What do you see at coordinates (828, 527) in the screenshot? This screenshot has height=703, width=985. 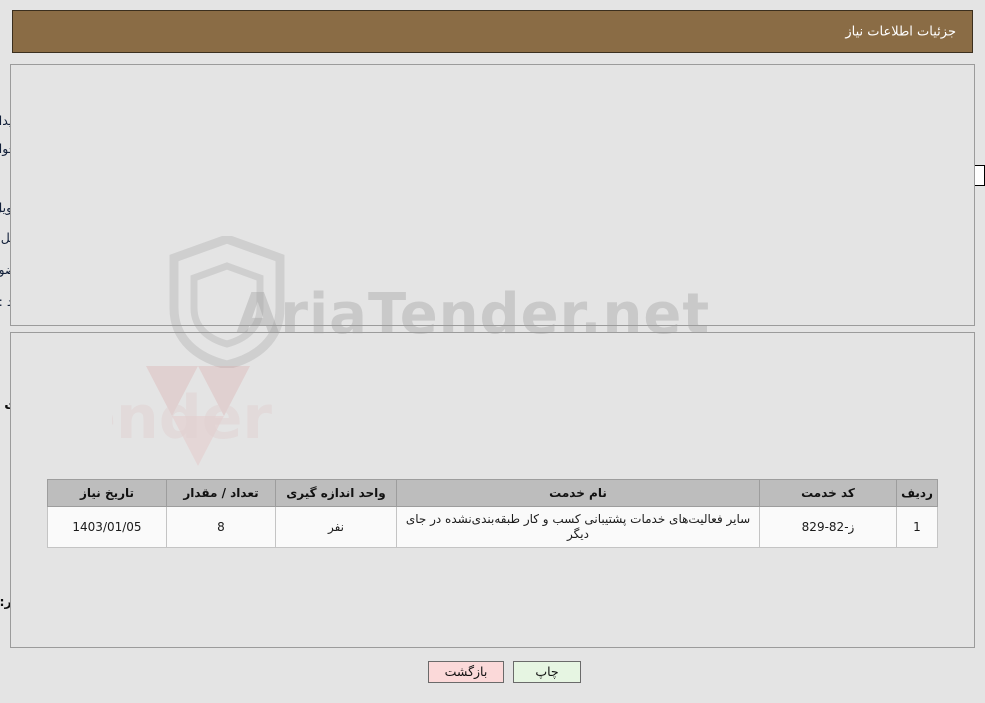 I see `cell-code: ز-82-829` at bounding box center [828, 527].